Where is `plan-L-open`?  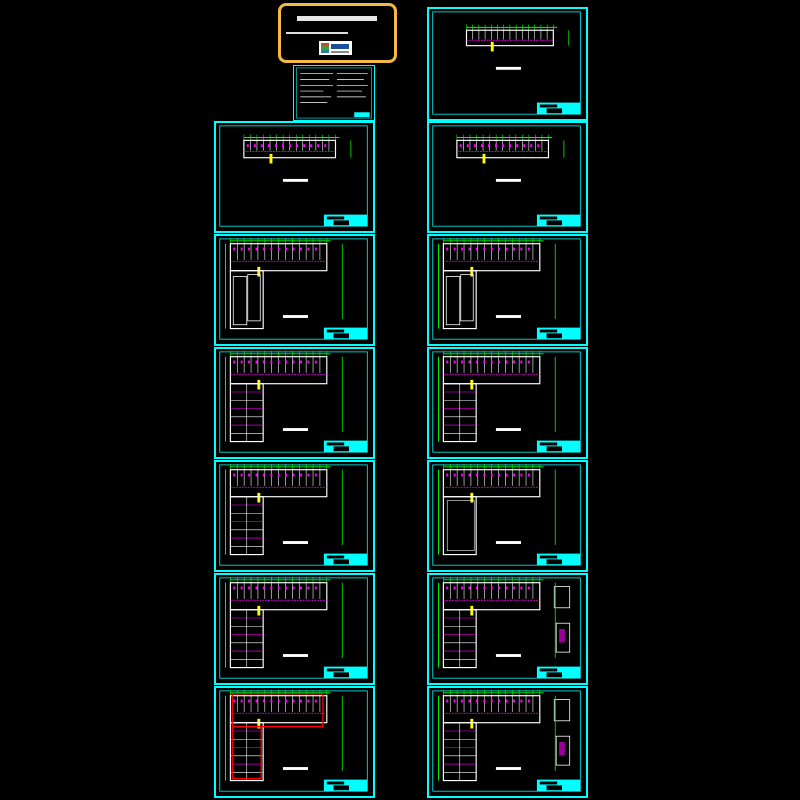 plan-L-open is located at coordinates (497, 509).